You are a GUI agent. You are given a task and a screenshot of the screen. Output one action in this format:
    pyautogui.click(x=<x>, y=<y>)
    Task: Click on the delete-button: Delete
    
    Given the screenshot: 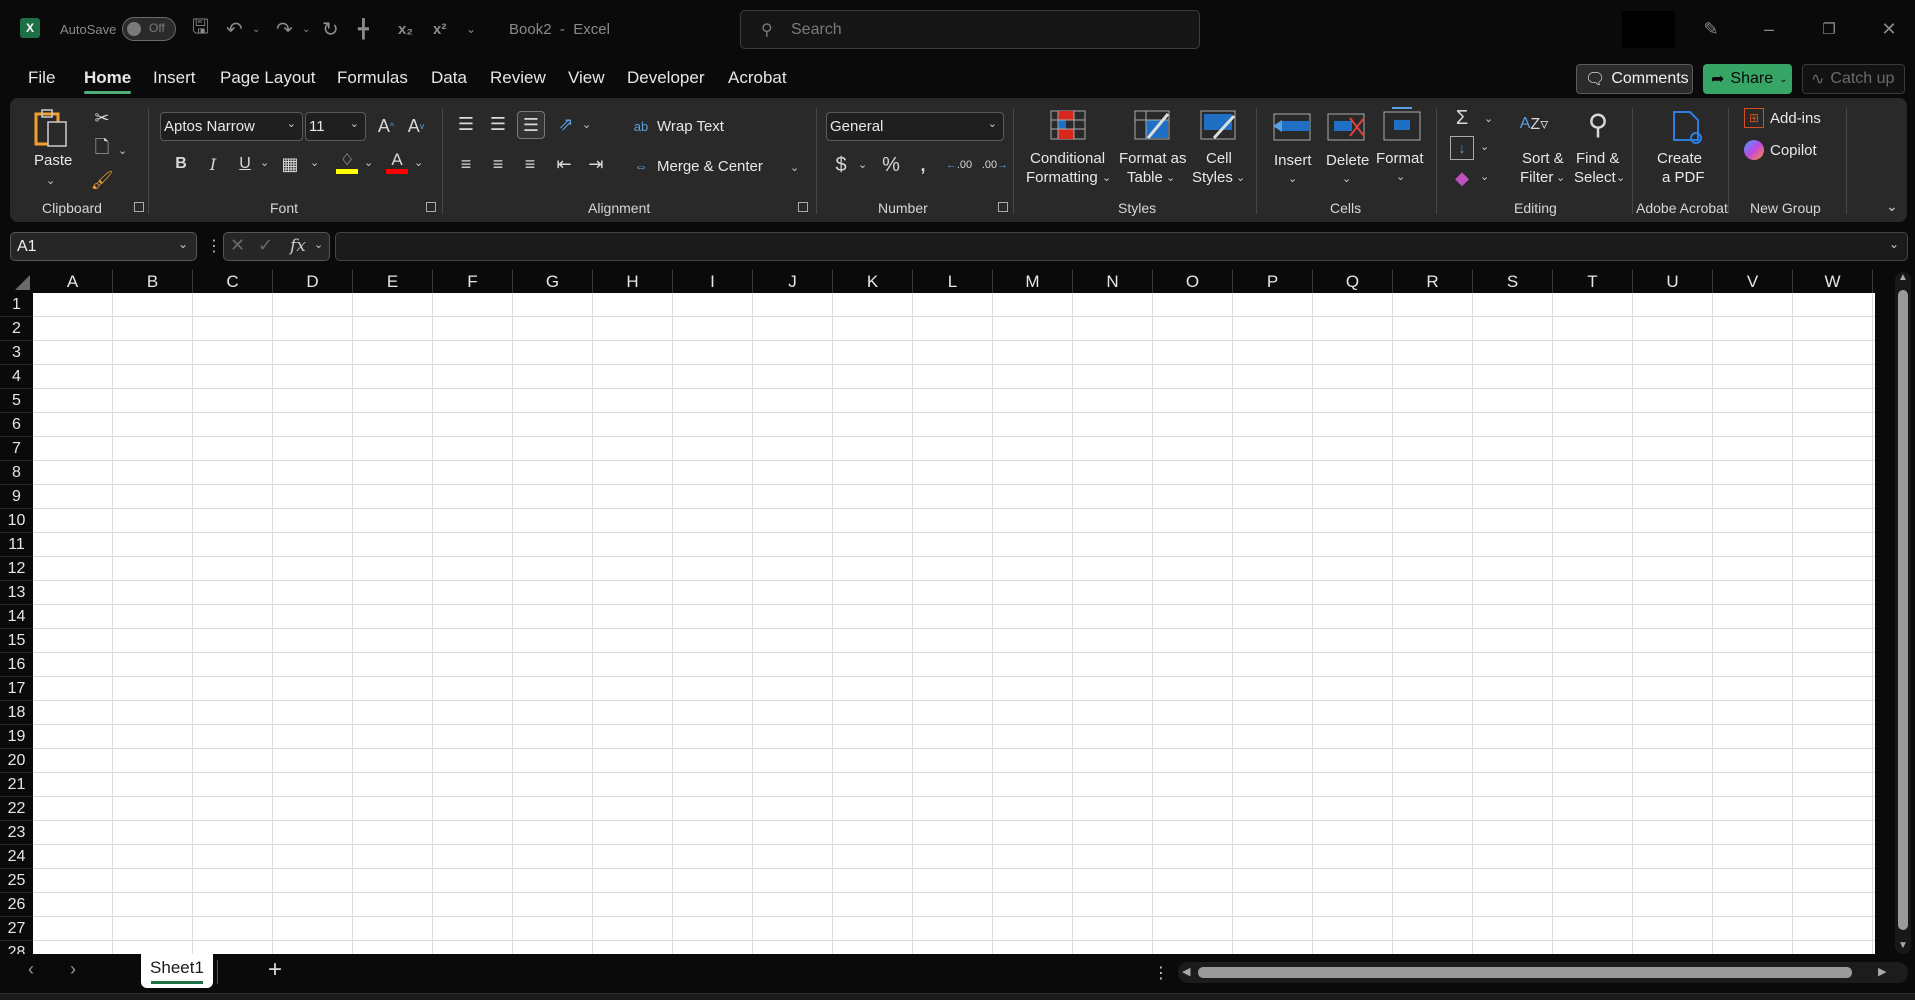 What is the action you would take?
    pyautogui.click(x=1347, y=160)
    